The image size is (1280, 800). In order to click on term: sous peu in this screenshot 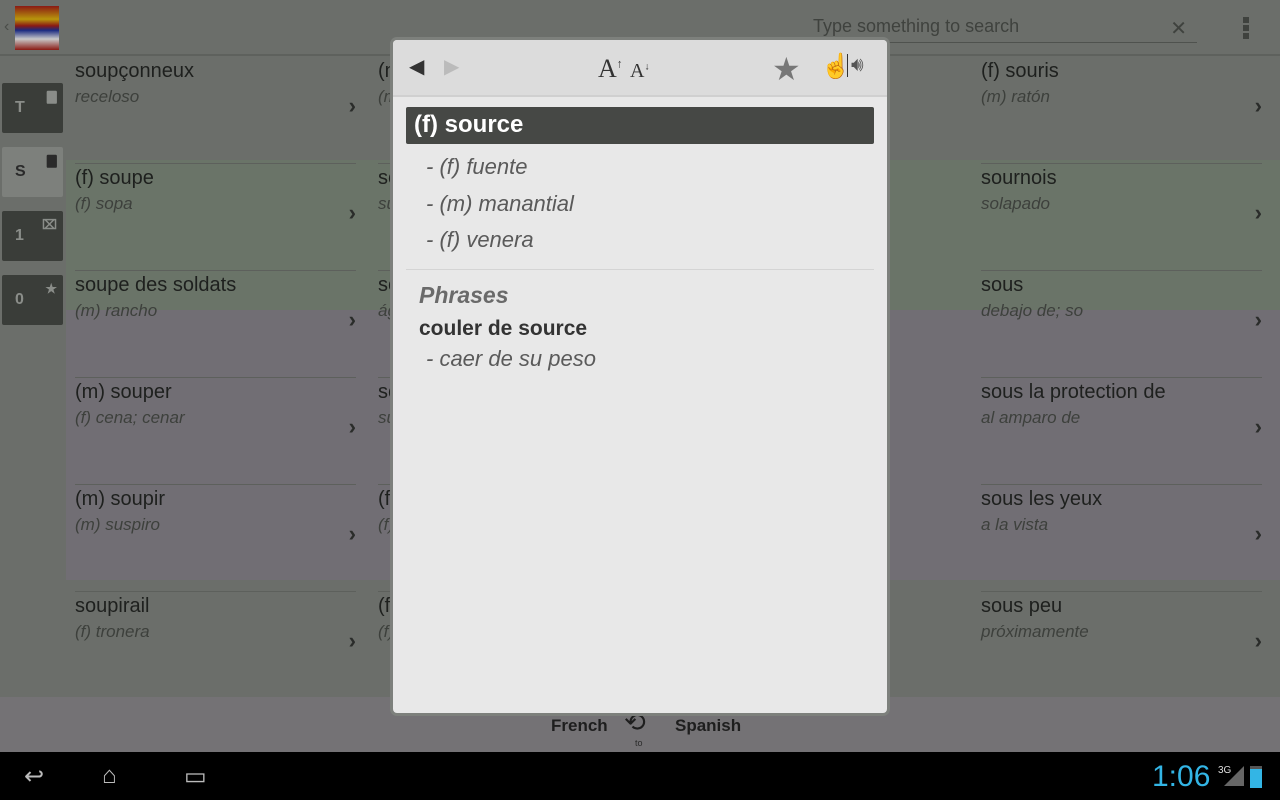, I will do `click(1022, 606)`.